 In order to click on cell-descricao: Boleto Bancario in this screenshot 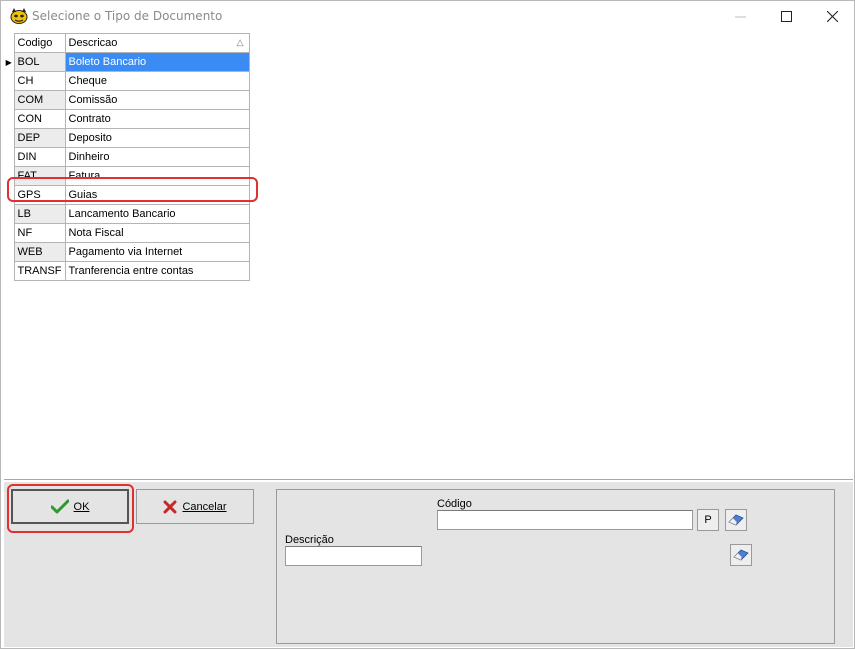, I will do `click(157, 62)`.